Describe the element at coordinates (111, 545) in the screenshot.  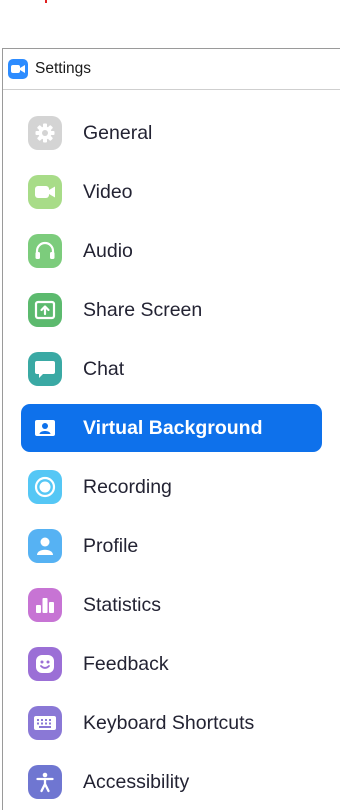
I see `sidebar-item-label: Profile` at that location.